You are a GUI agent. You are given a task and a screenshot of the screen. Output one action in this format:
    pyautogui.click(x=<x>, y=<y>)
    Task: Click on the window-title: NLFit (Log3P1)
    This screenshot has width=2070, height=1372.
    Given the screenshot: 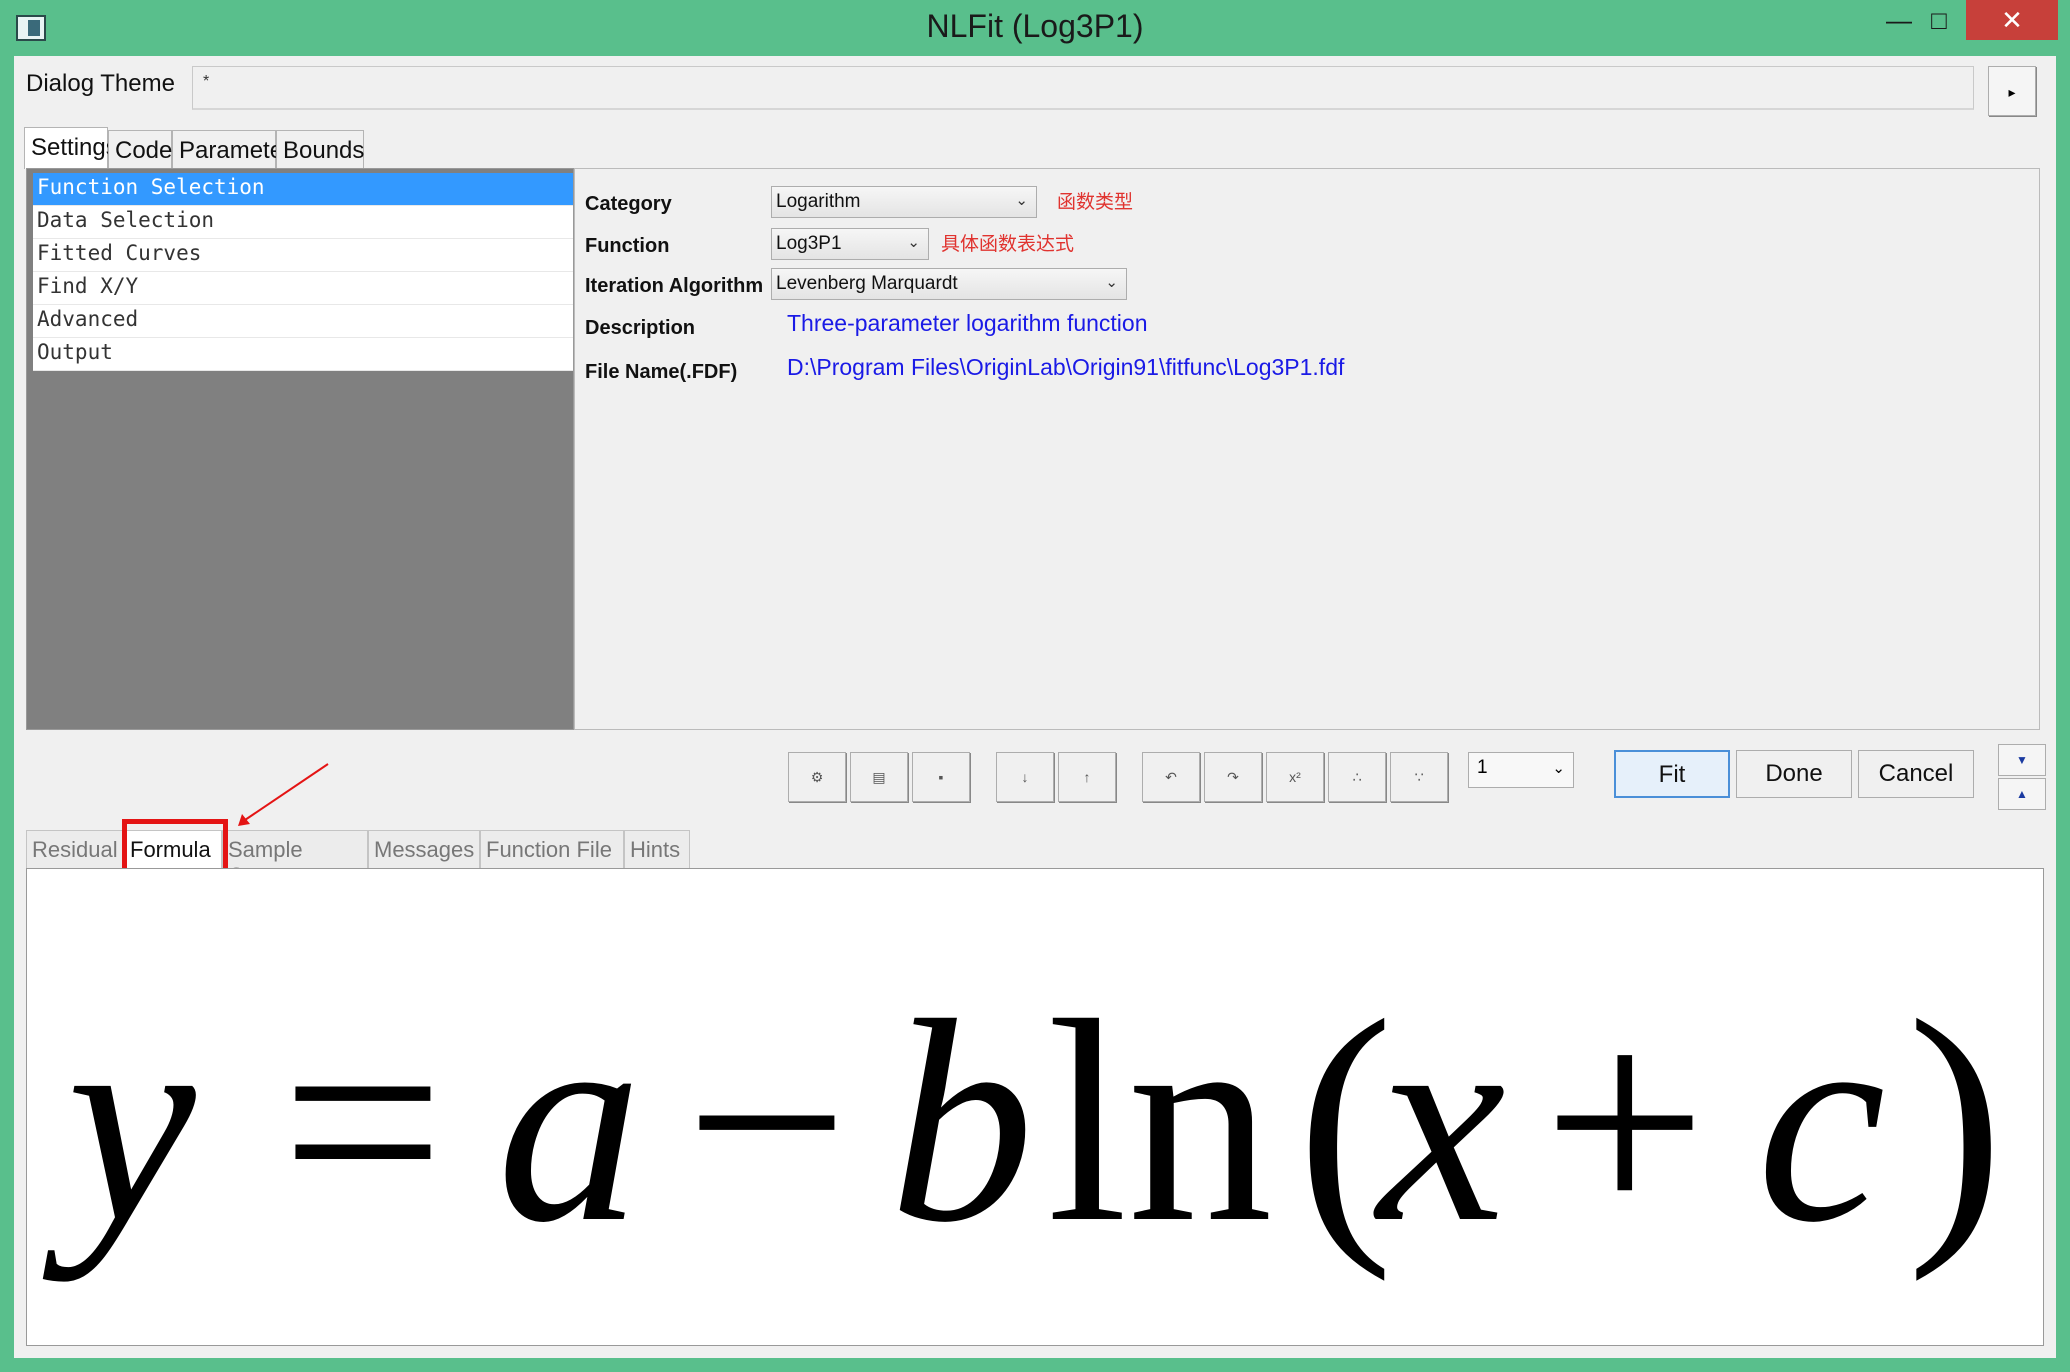 What is the action you would take?
    pyautogui.click(x=1035, y=26)
    